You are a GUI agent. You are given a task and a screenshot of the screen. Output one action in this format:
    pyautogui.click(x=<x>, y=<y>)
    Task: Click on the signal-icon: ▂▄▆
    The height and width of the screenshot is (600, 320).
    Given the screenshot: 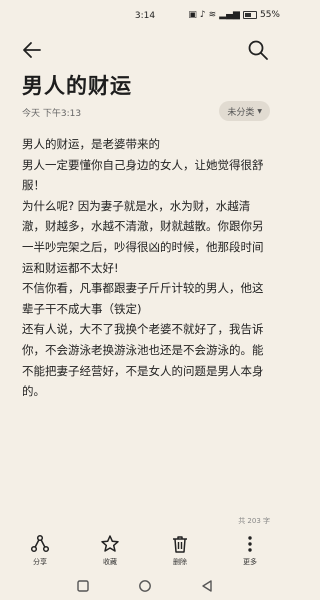 What is the action you would take?
    pyautogui.click(x=229, y=15)
    